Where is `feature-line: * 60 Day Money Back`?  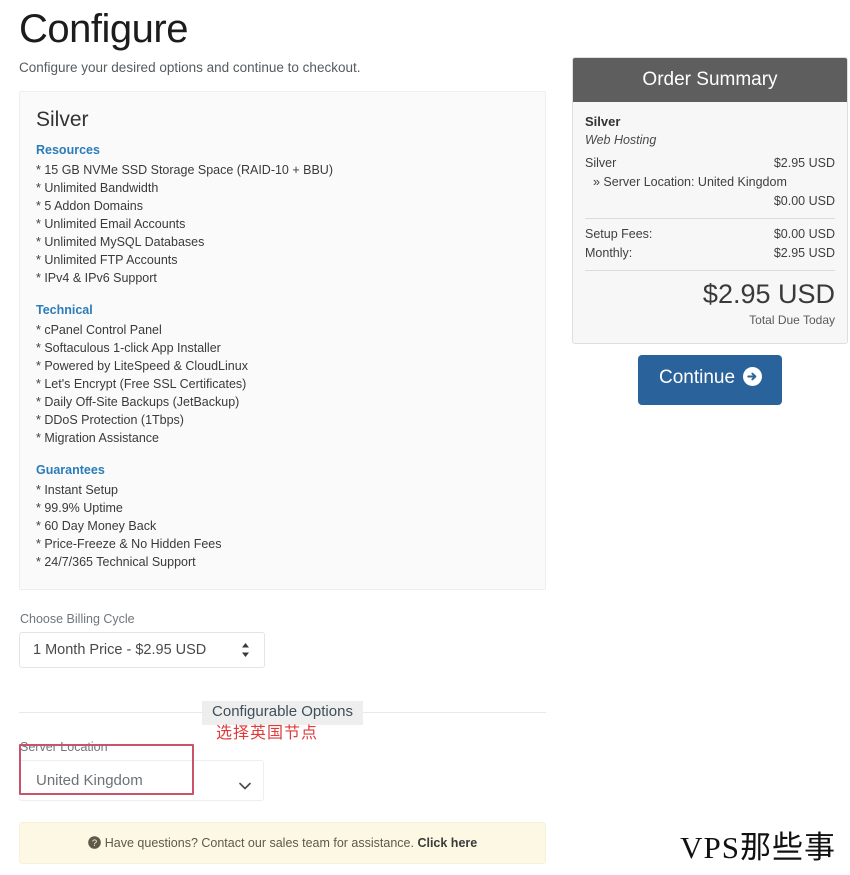 feature-line: * 60 Day Money Back is located at coordinates (96, 526).